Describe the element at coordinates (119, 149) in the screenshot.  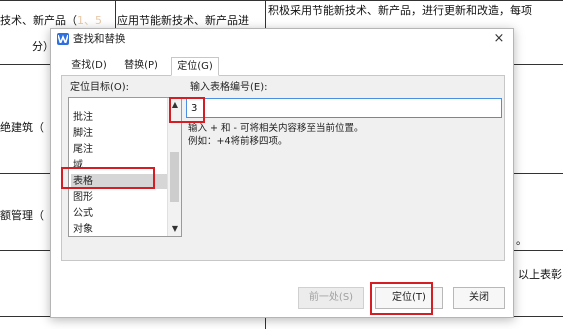
I see `list-item: 尾注` at that location.